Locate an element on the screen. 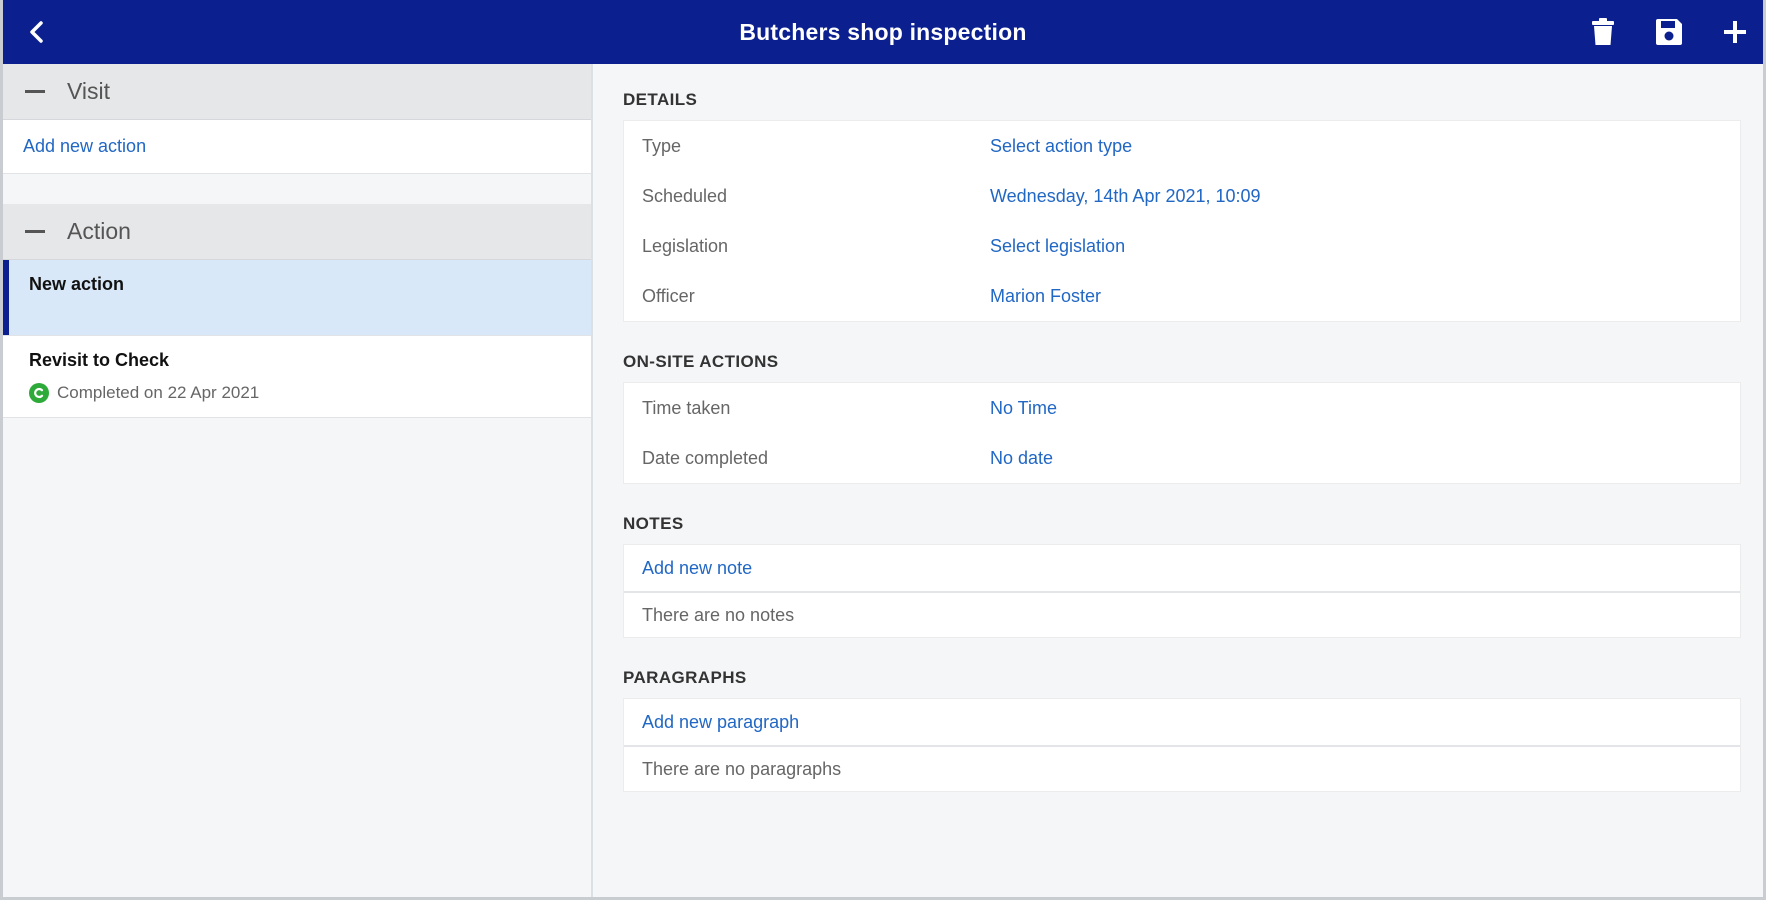  onsite-row-time-taken: Time taken No Time is located at coordinates (1182, 408).